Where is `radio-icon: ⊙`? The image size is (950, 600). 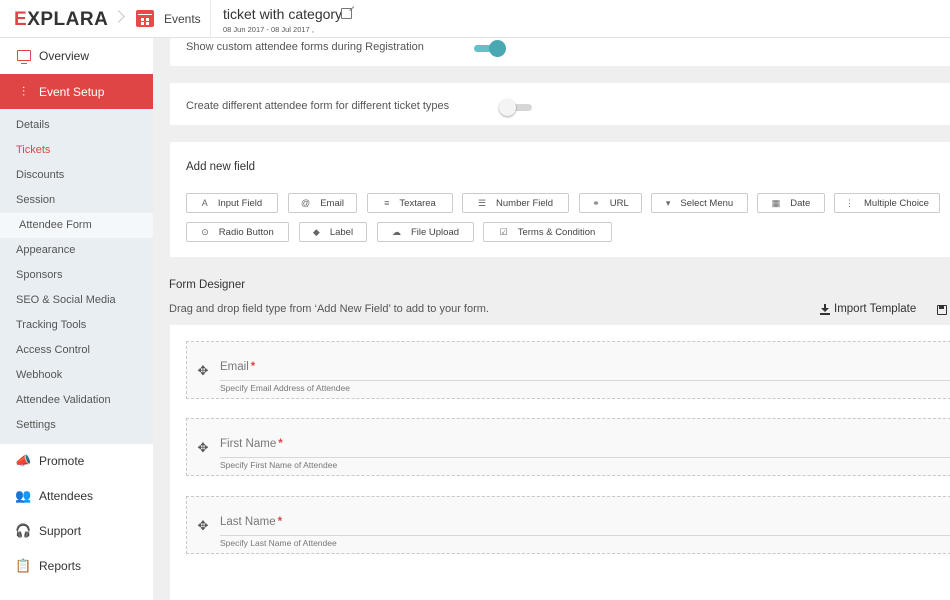 radio-icon: ⊙ is located at coordinates (205, 231).